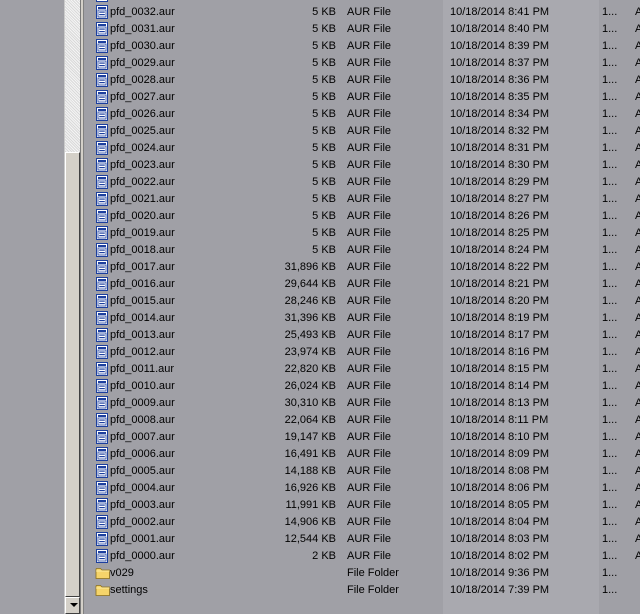 Image resolution: width=640 pixels, height=614 pixels. I want to click on scroll-down-arrow-icon, so click(72, 605).